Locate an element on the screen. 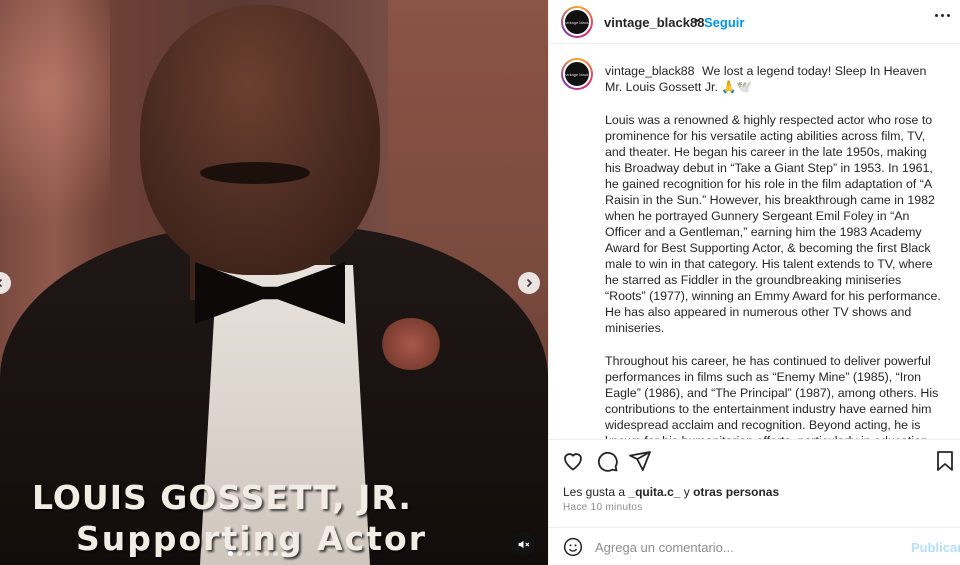  caption-avatar: vintage black is located at coordinates (577, 74).